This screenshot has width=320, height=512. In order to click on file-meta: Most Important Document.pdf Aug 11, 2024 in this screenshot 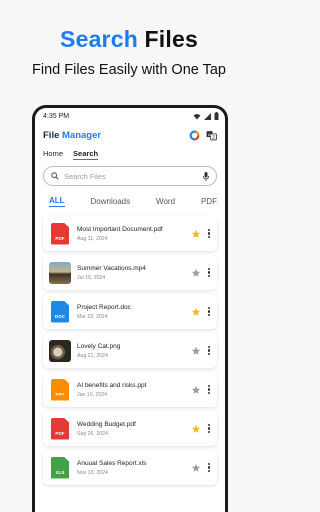, I will do `click(134, 234)`.